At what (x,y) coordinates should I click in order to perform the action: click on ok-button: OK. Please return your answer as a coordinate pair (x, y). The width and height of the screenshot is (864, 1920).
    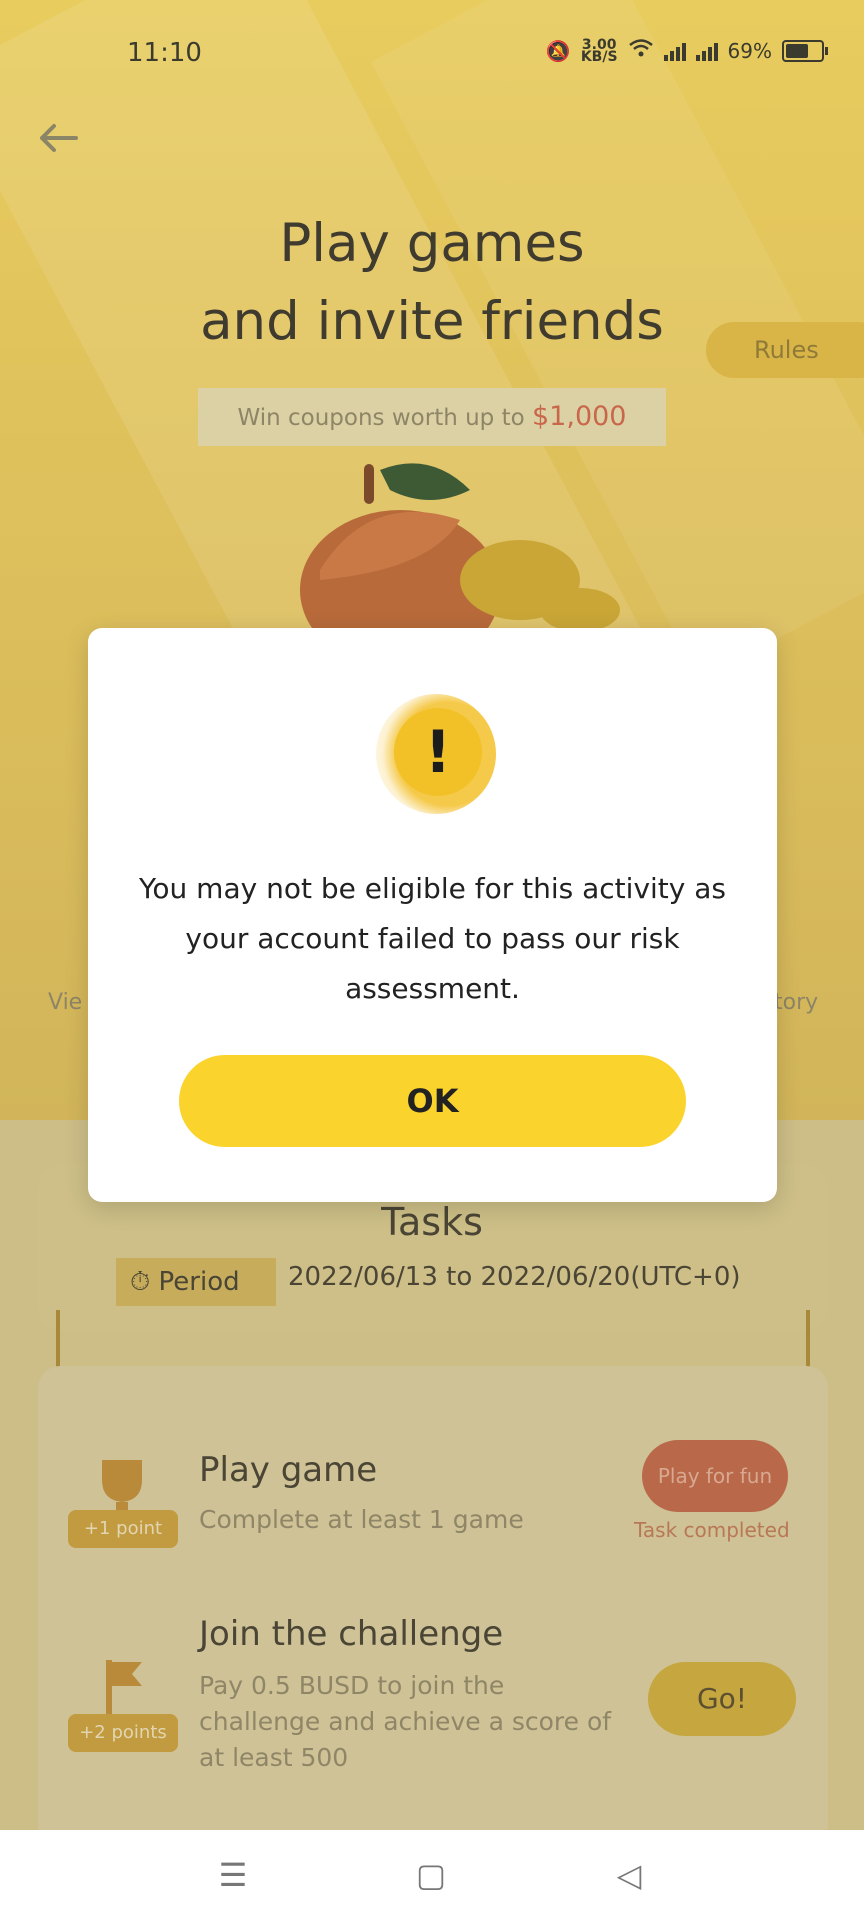
    Looking at the image, I should click on (432, 1101).